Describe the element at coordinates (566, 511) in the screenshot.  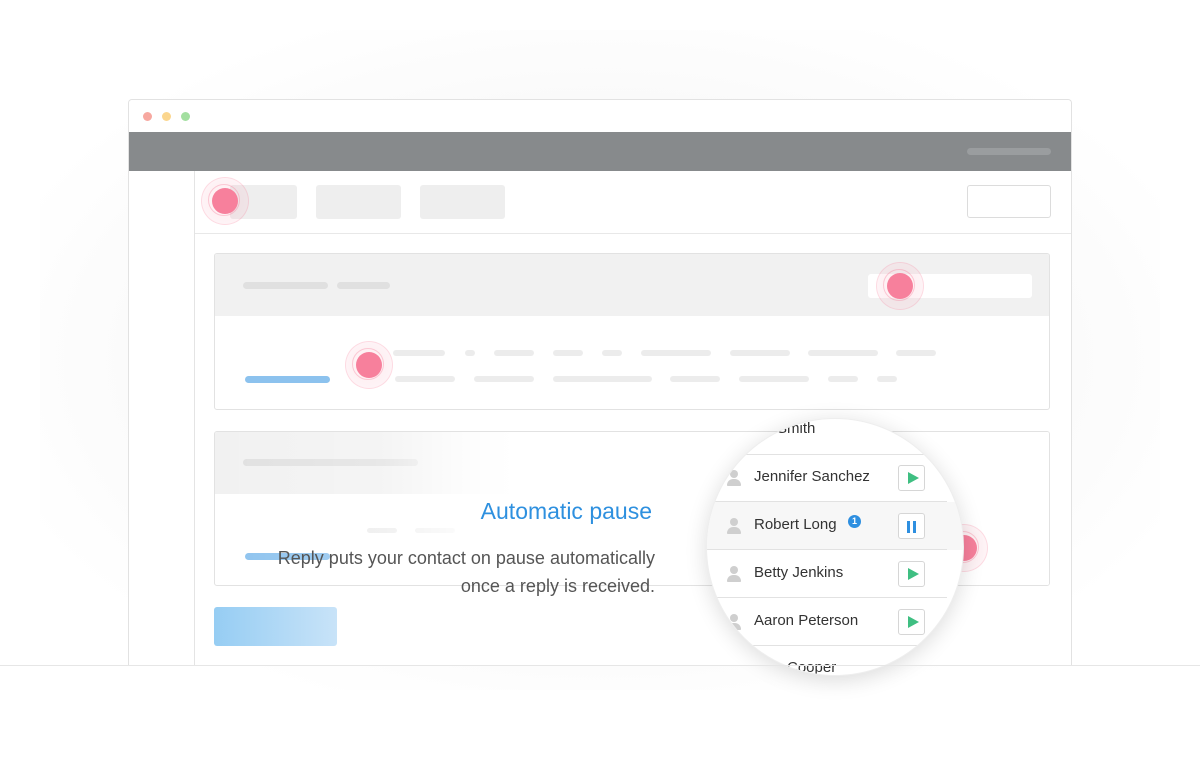
I see `feature-title: Automatic pause` at that location.